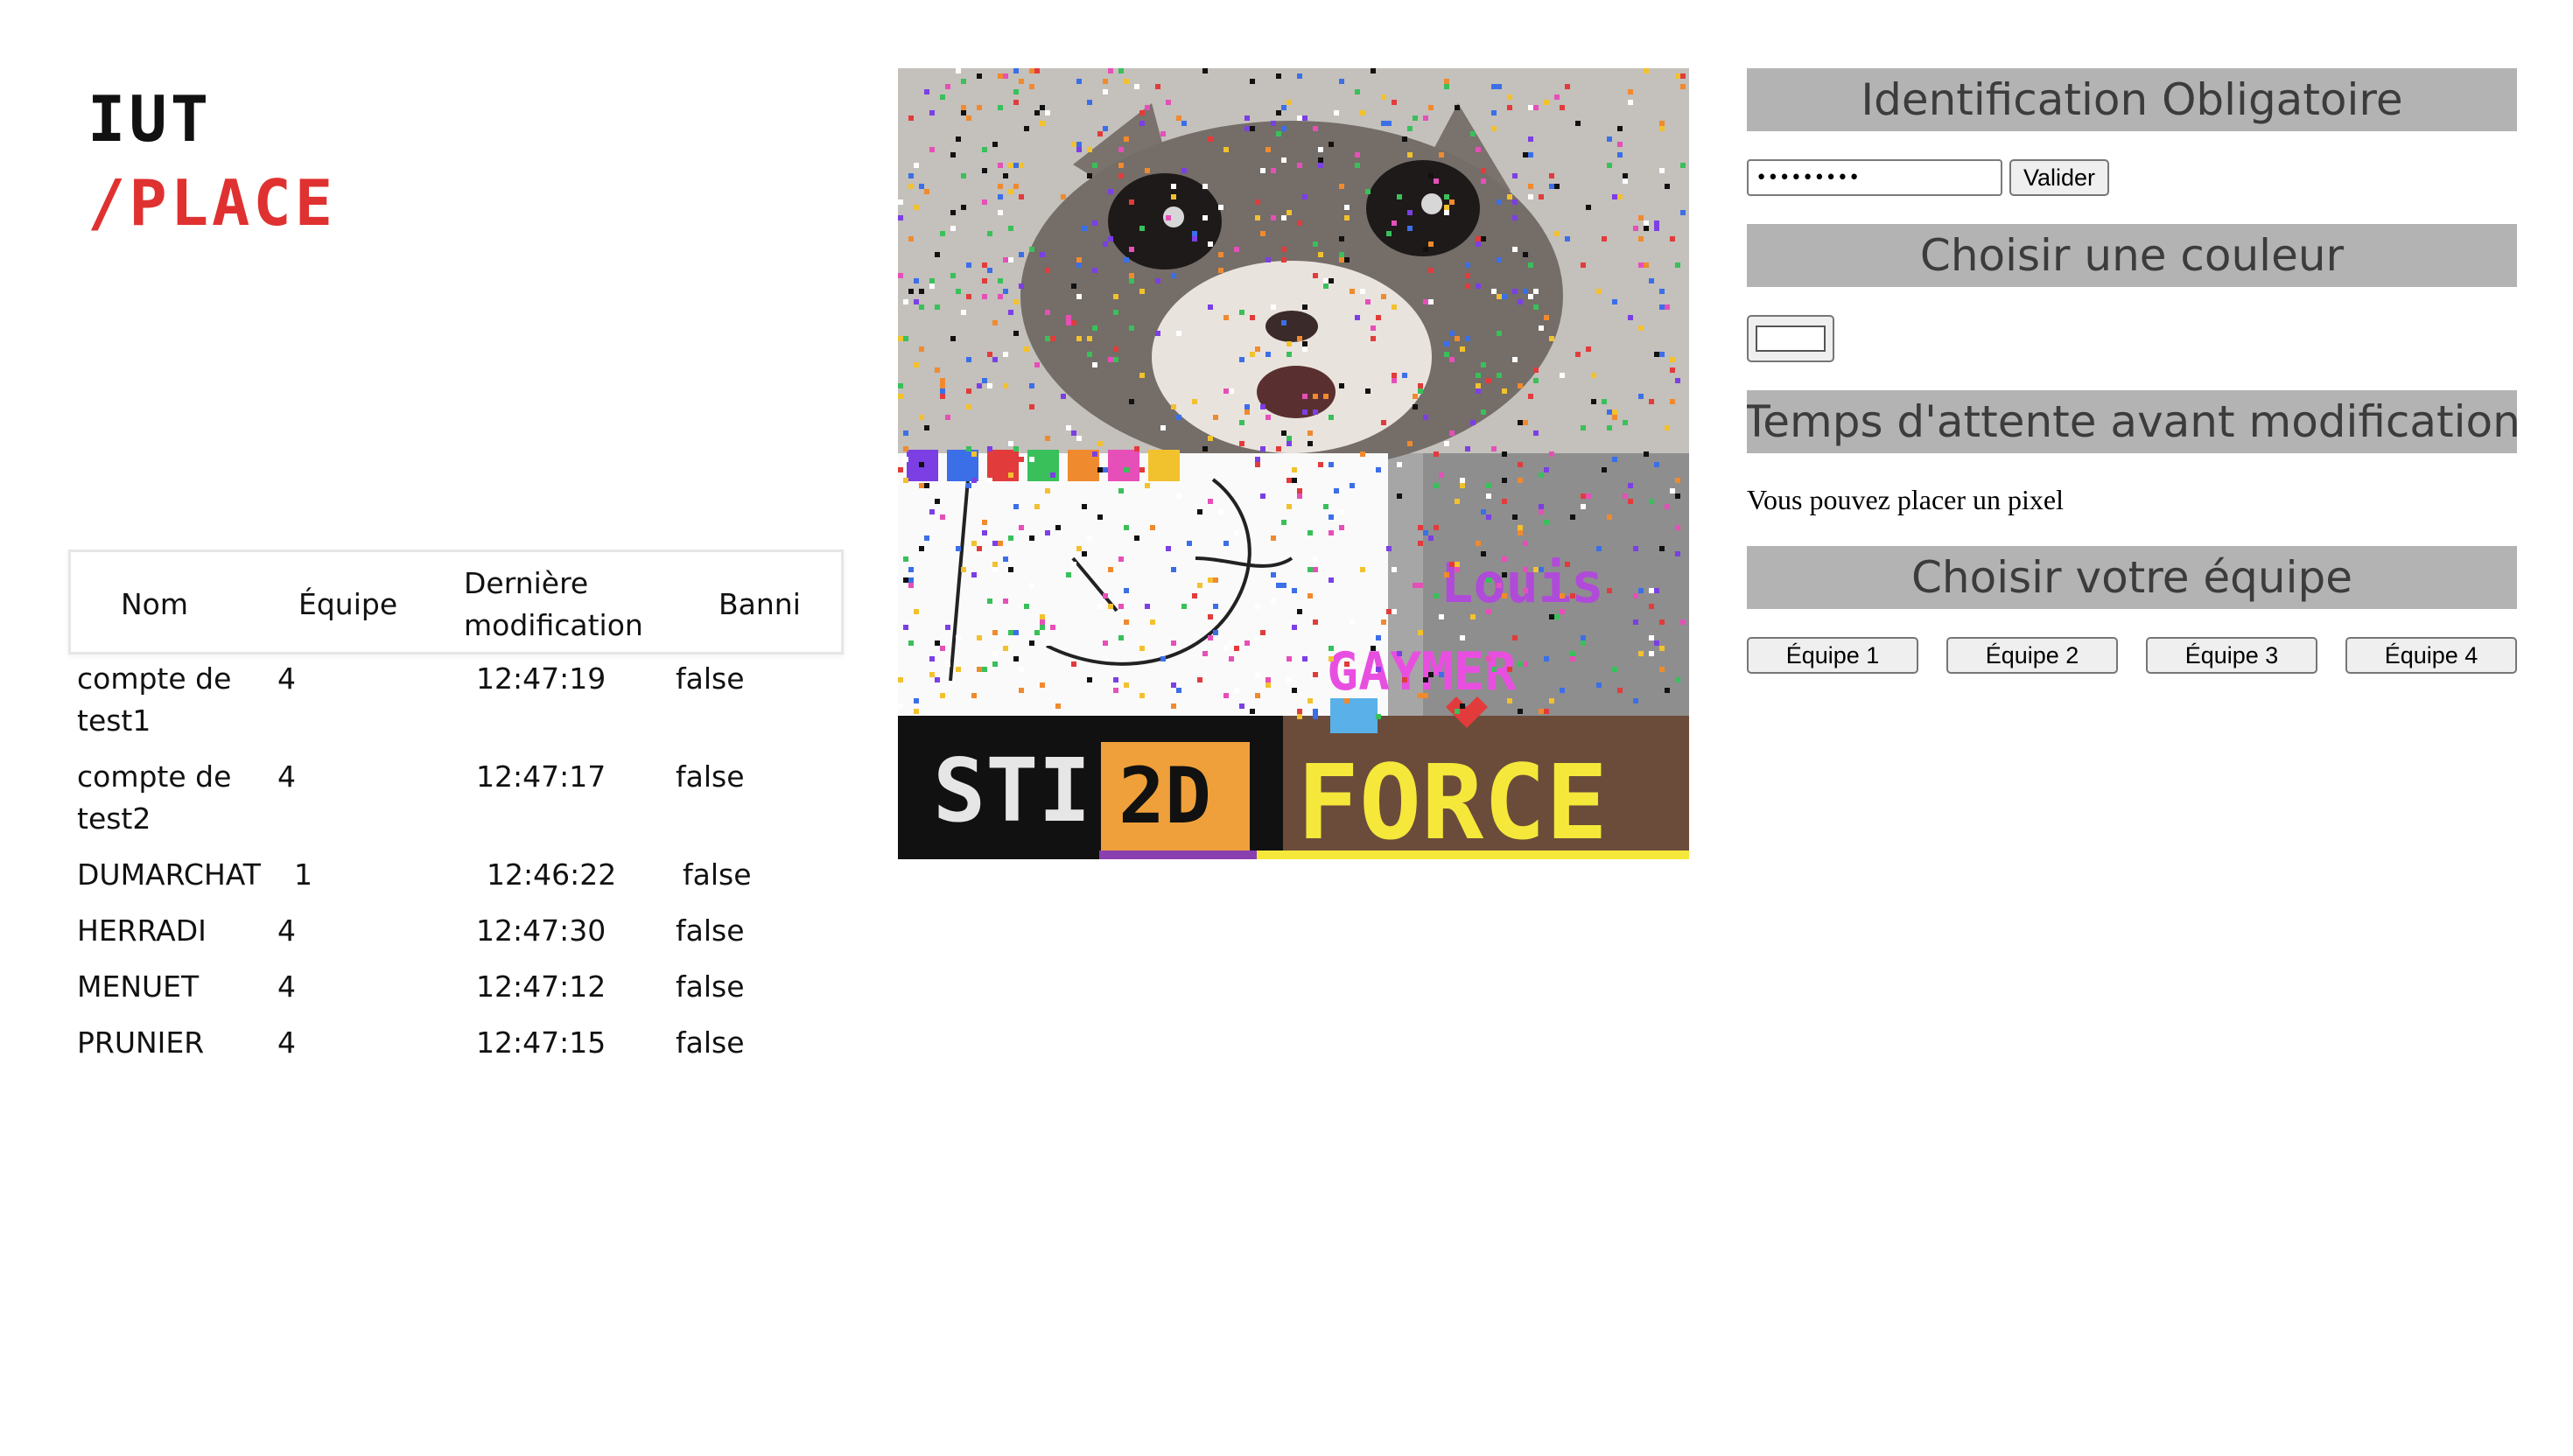 This screenshot has width=2573, height=1456. I want to click on pixel-creature-row, so click(1043, 465).